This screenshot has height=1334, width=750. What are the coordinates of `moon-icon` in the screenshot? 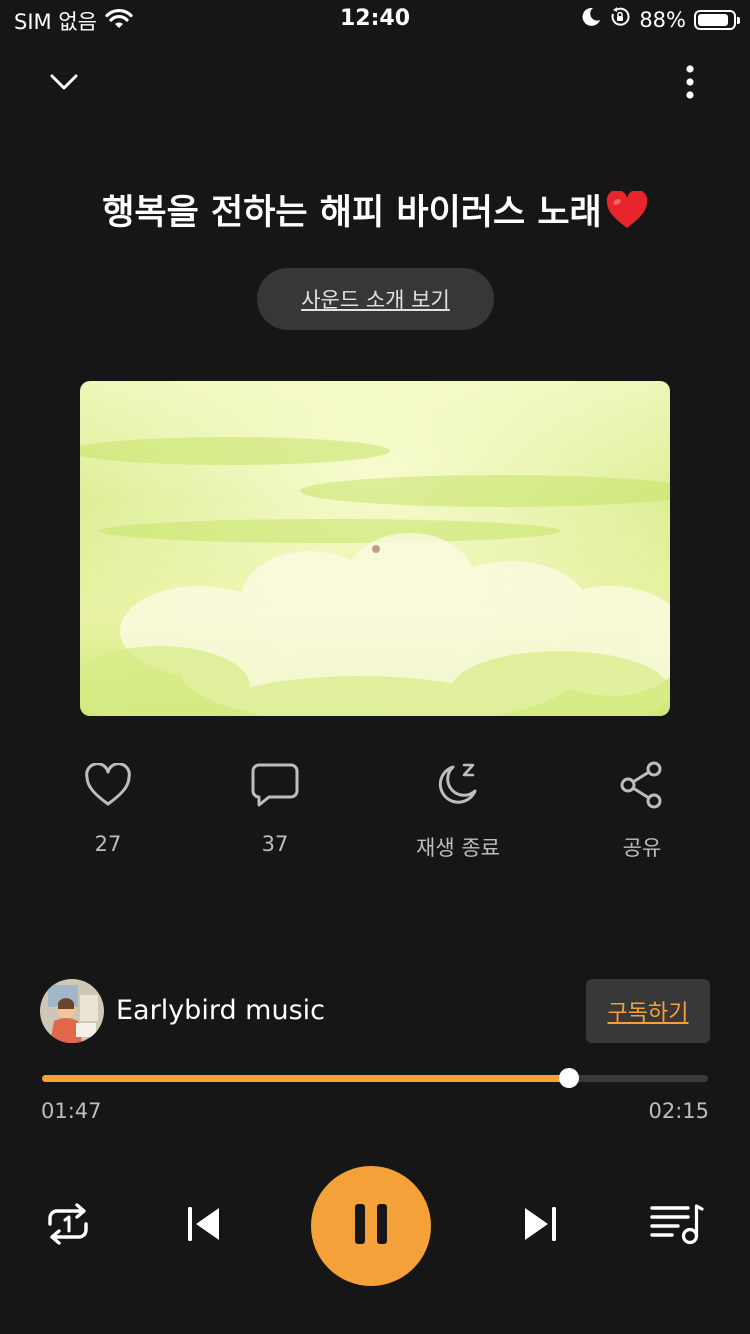 It's located at (591, 19).